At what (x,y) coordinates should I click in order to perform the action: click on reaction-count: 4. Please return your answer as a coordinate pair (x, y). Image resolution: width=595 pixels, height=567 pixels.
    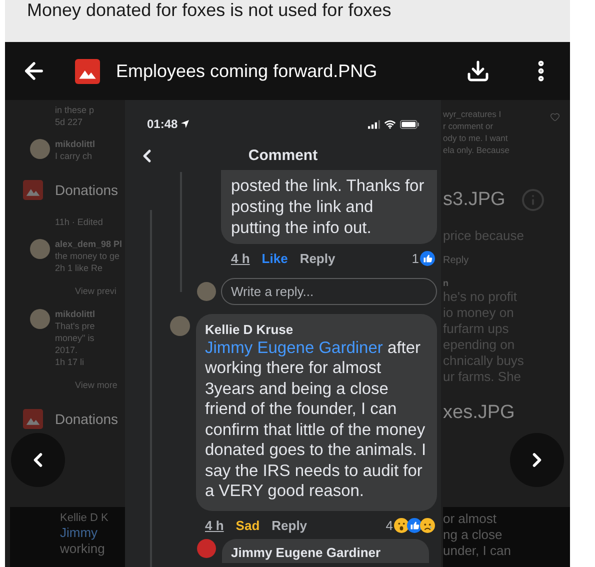
    Looking at the image, I should click on (389, 525).